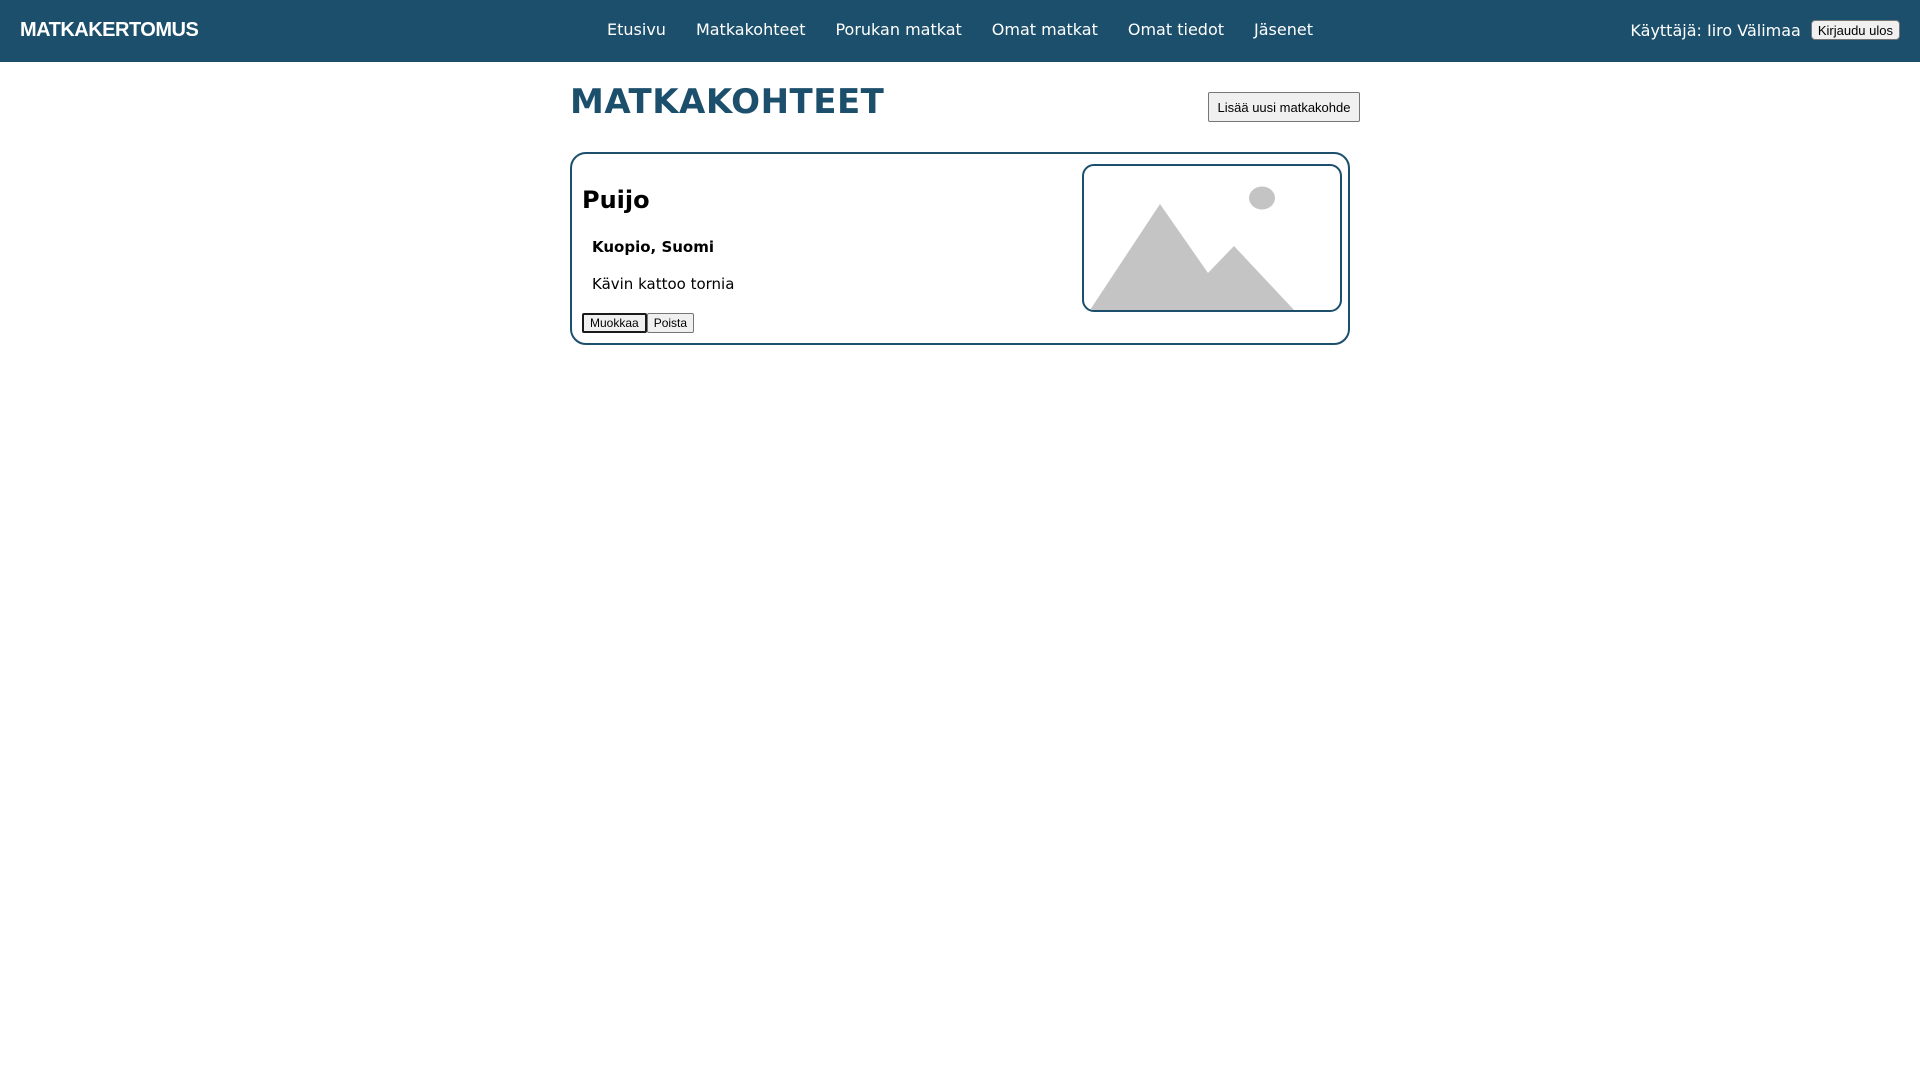 The height and width of the screenshot is (1080, 1920). I want to click on delete-button: Poista, so click(670, 323).